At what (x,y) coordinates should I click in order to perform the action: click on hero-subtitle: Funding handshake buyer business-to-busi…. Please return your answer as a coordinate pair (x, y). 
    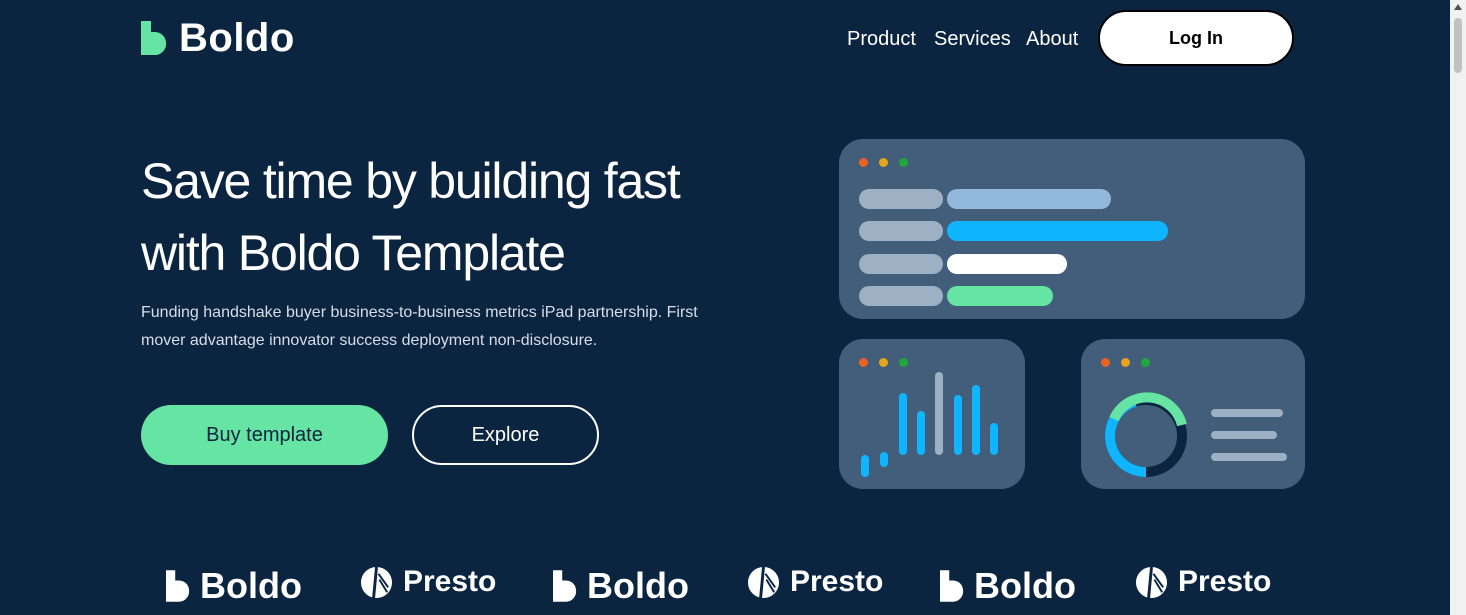
    Looking at the image, I should click on (431, 327).